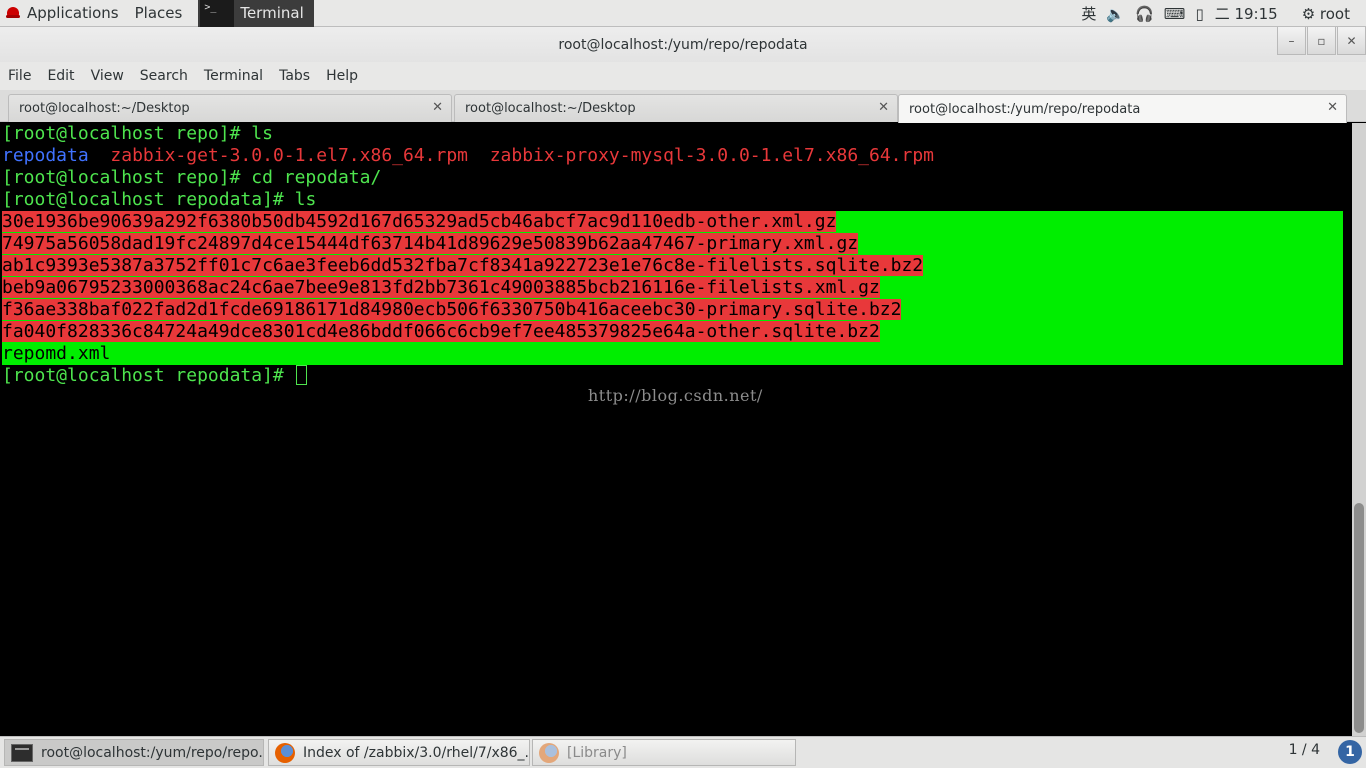 The height and width of the screenshot is (768, 1366). What do you see at coordinates (19, 76) in the screenshot?
I see `menu-file: File` at bounding box center [19, 76].